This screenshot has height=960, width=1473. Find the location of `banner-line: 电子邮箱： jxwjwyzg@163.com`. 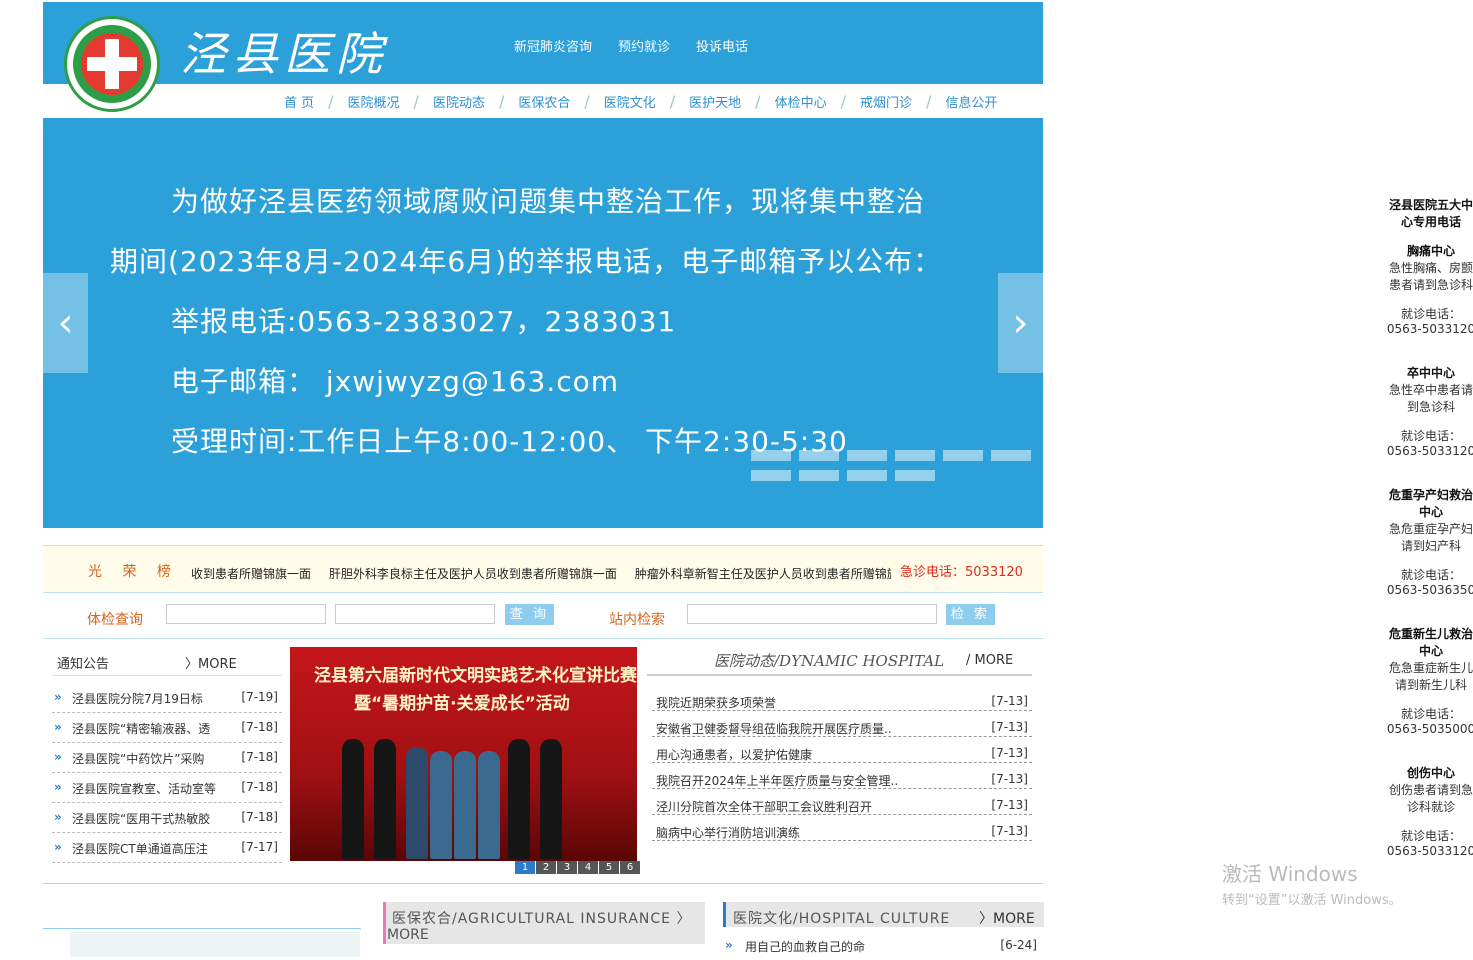

banner-line: 电子邮箱： jxwjwyzg@163.com is located at coordinates (395, 381).